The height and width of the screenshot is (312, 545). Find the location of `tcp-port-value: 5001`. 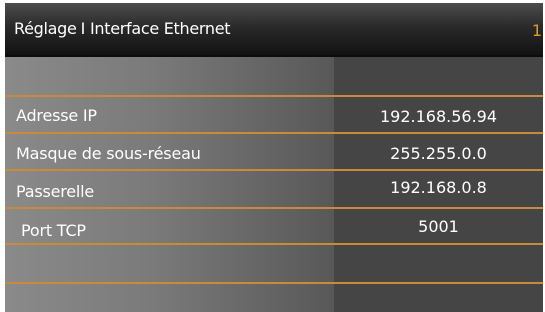

tcp-port-value: 5001 is located at coordinates (438, 226).